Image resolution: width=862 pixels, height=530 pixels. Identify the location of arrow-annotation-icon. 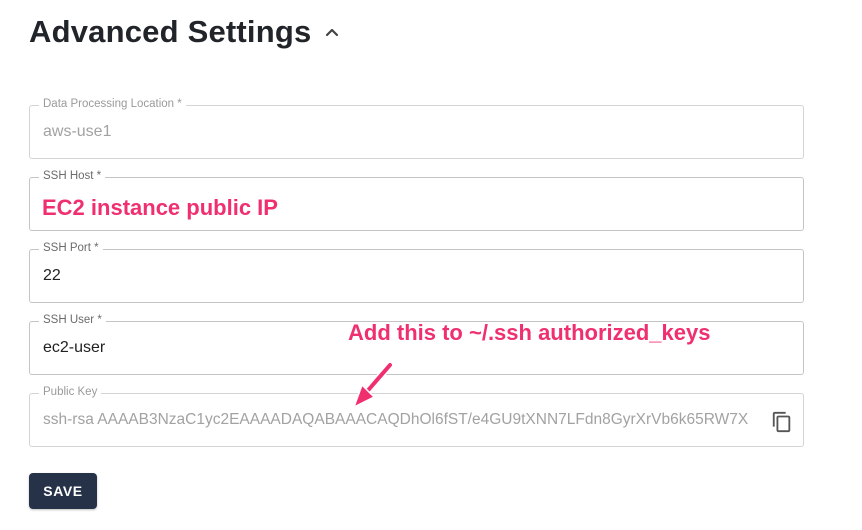
(373, 384).